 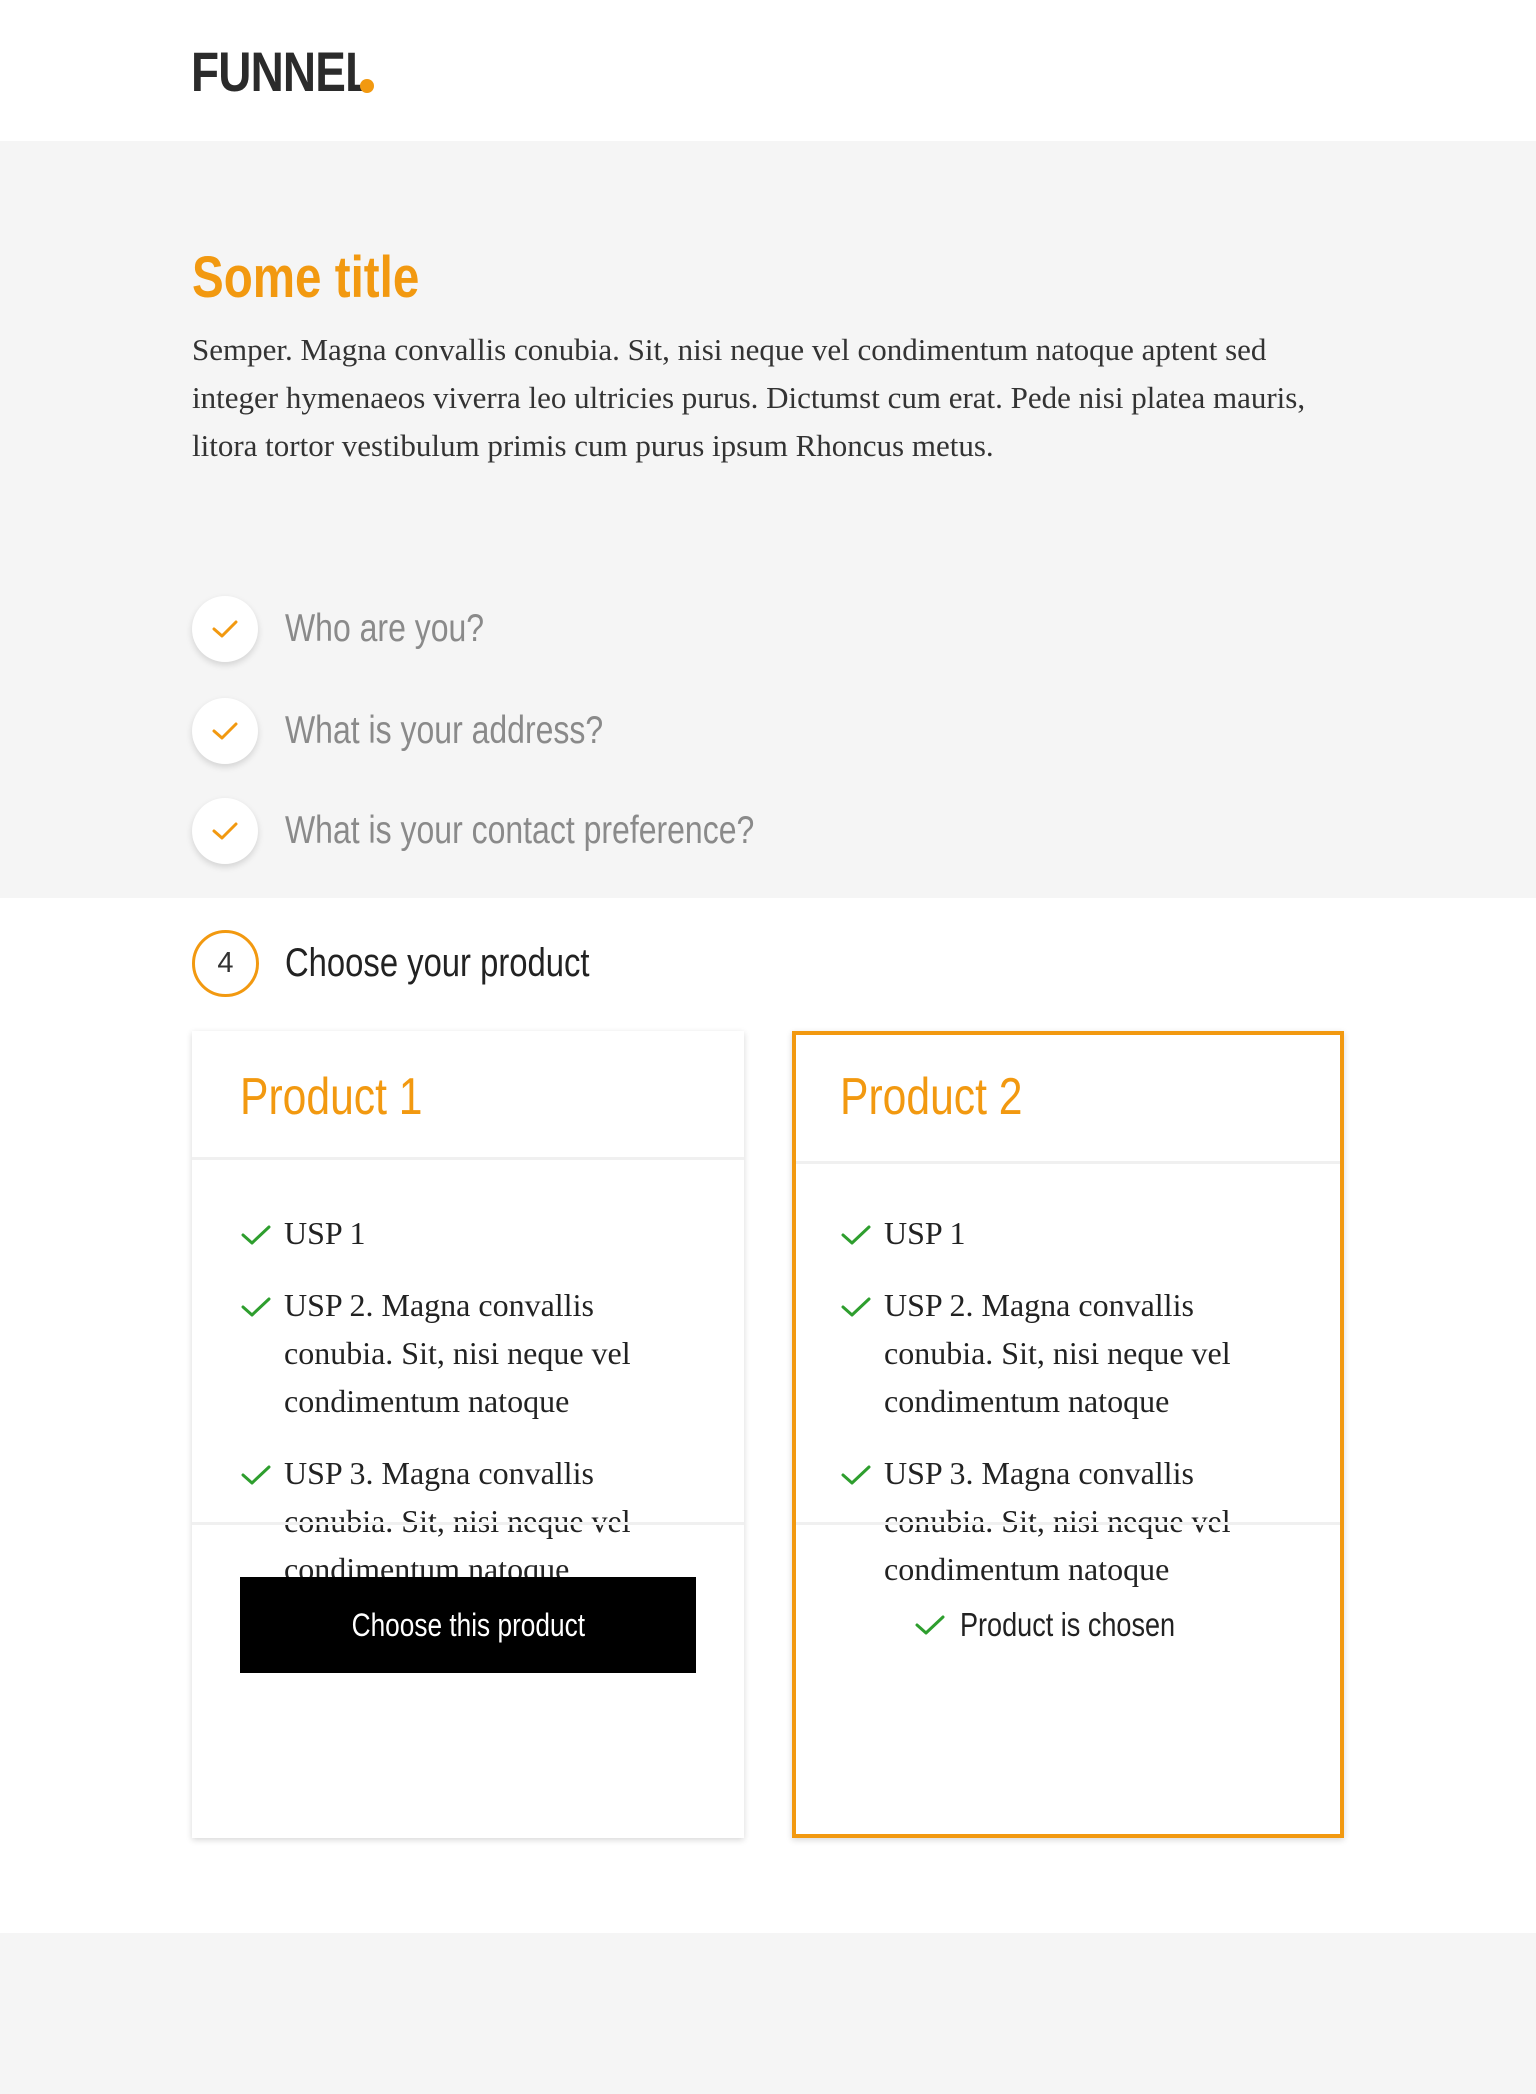 I want to click on page-title: Some title, so click(x=306, y=277).